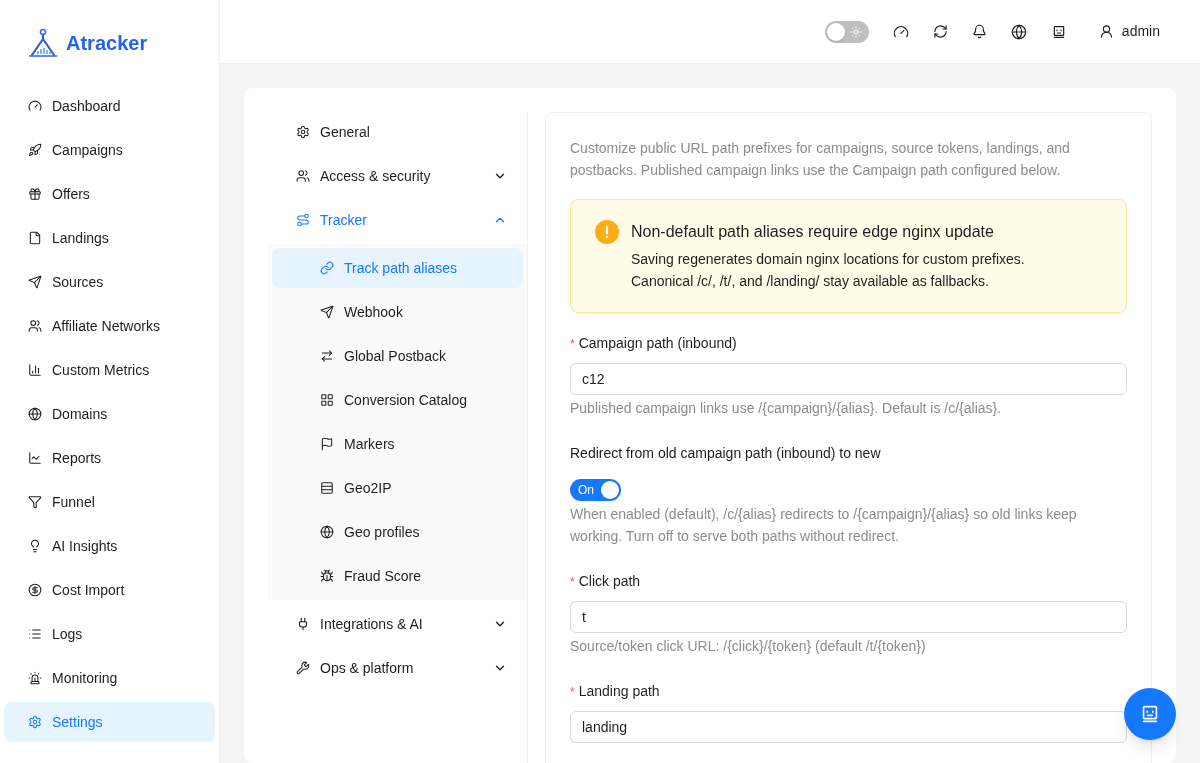  I want to click on refresh-icon, so click(940, 31).